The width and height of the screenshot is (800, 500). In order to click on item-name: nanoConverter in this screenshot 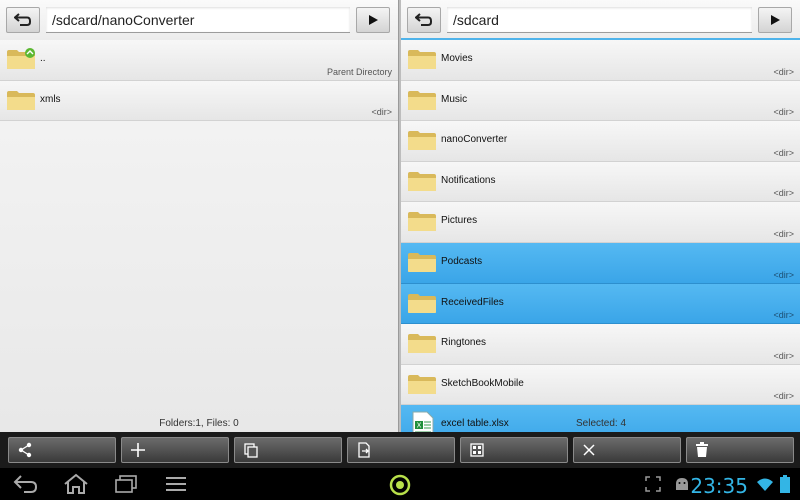, I will do `click(474, 140)`.